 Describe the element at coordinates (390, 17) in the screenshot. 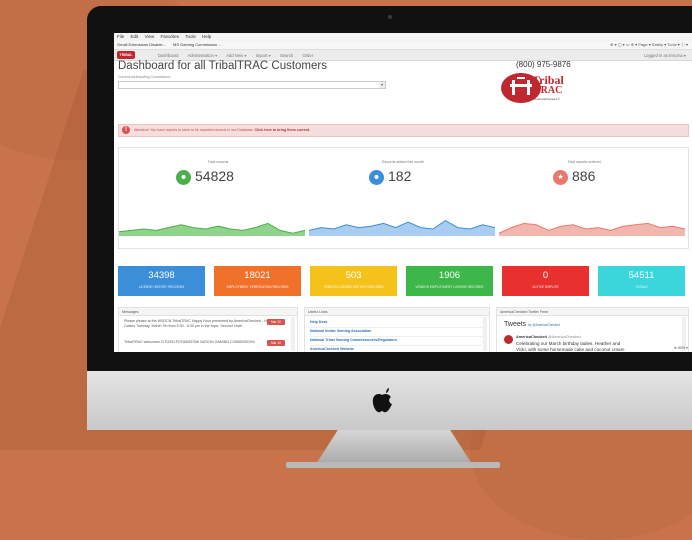

I see `camera` at that location.